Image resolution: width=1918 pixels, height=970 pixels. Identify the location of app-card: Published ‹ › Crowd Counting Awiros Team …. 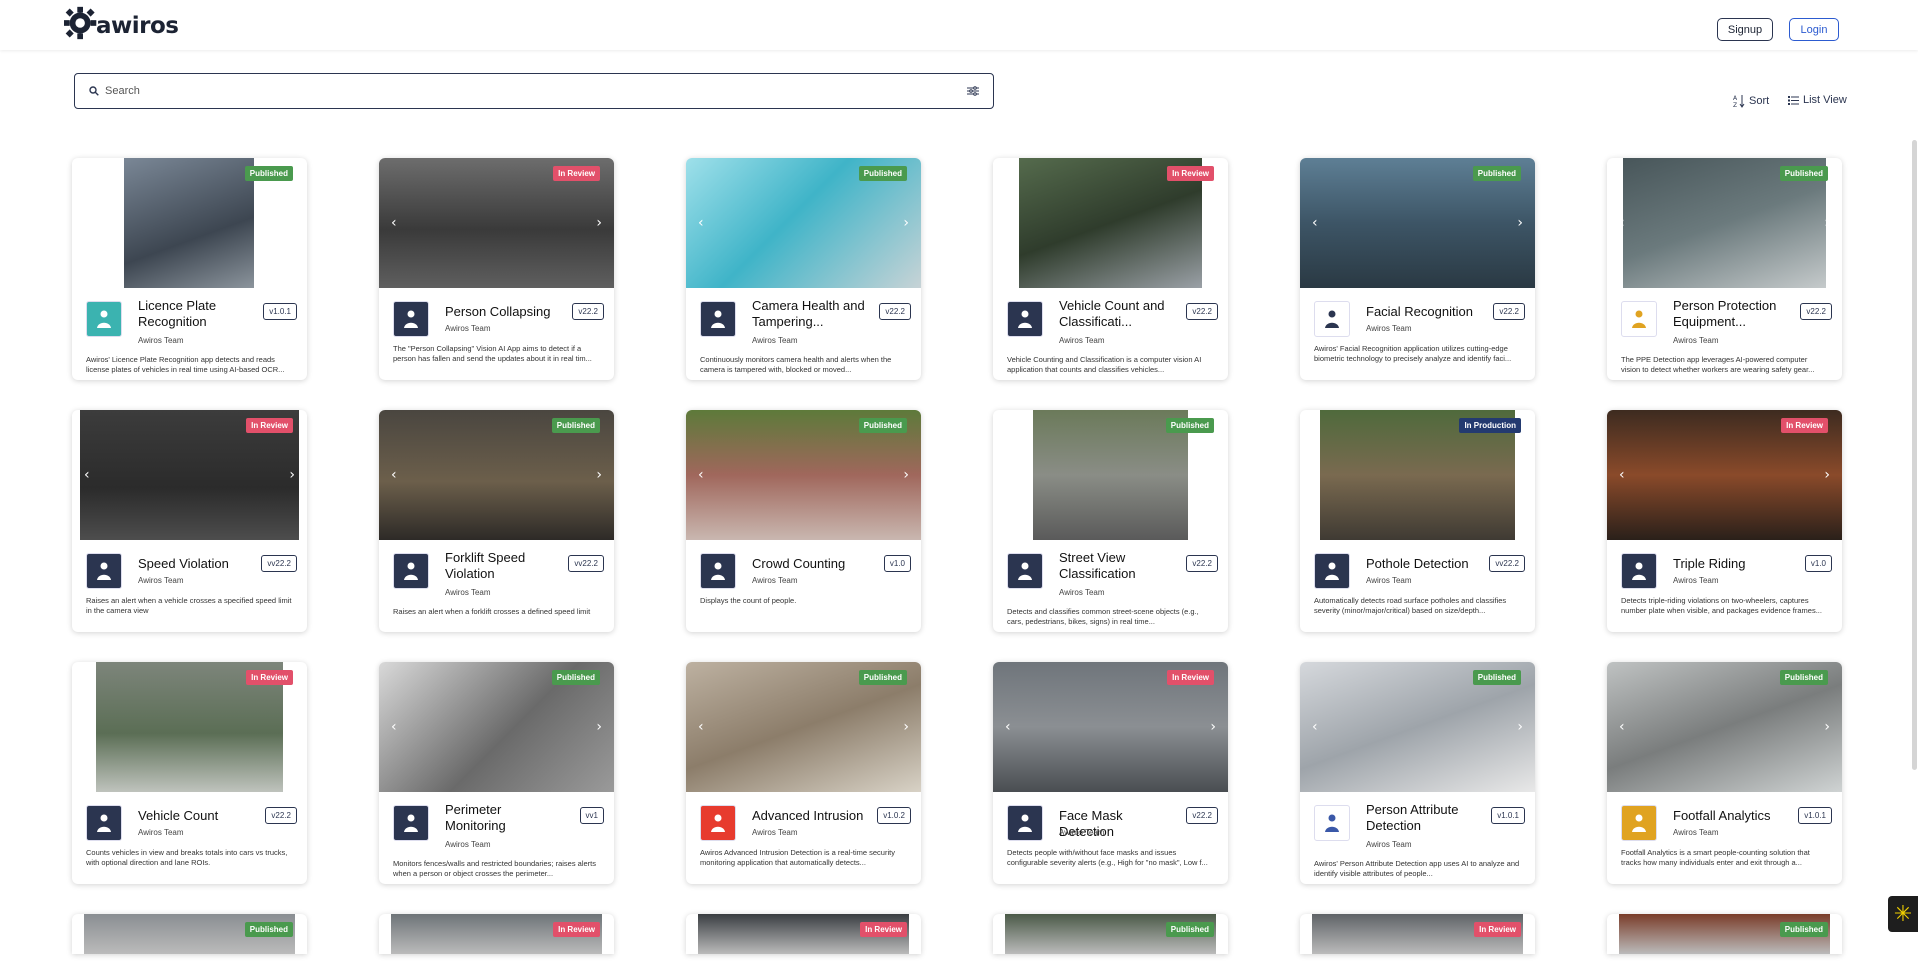
(803, 521).